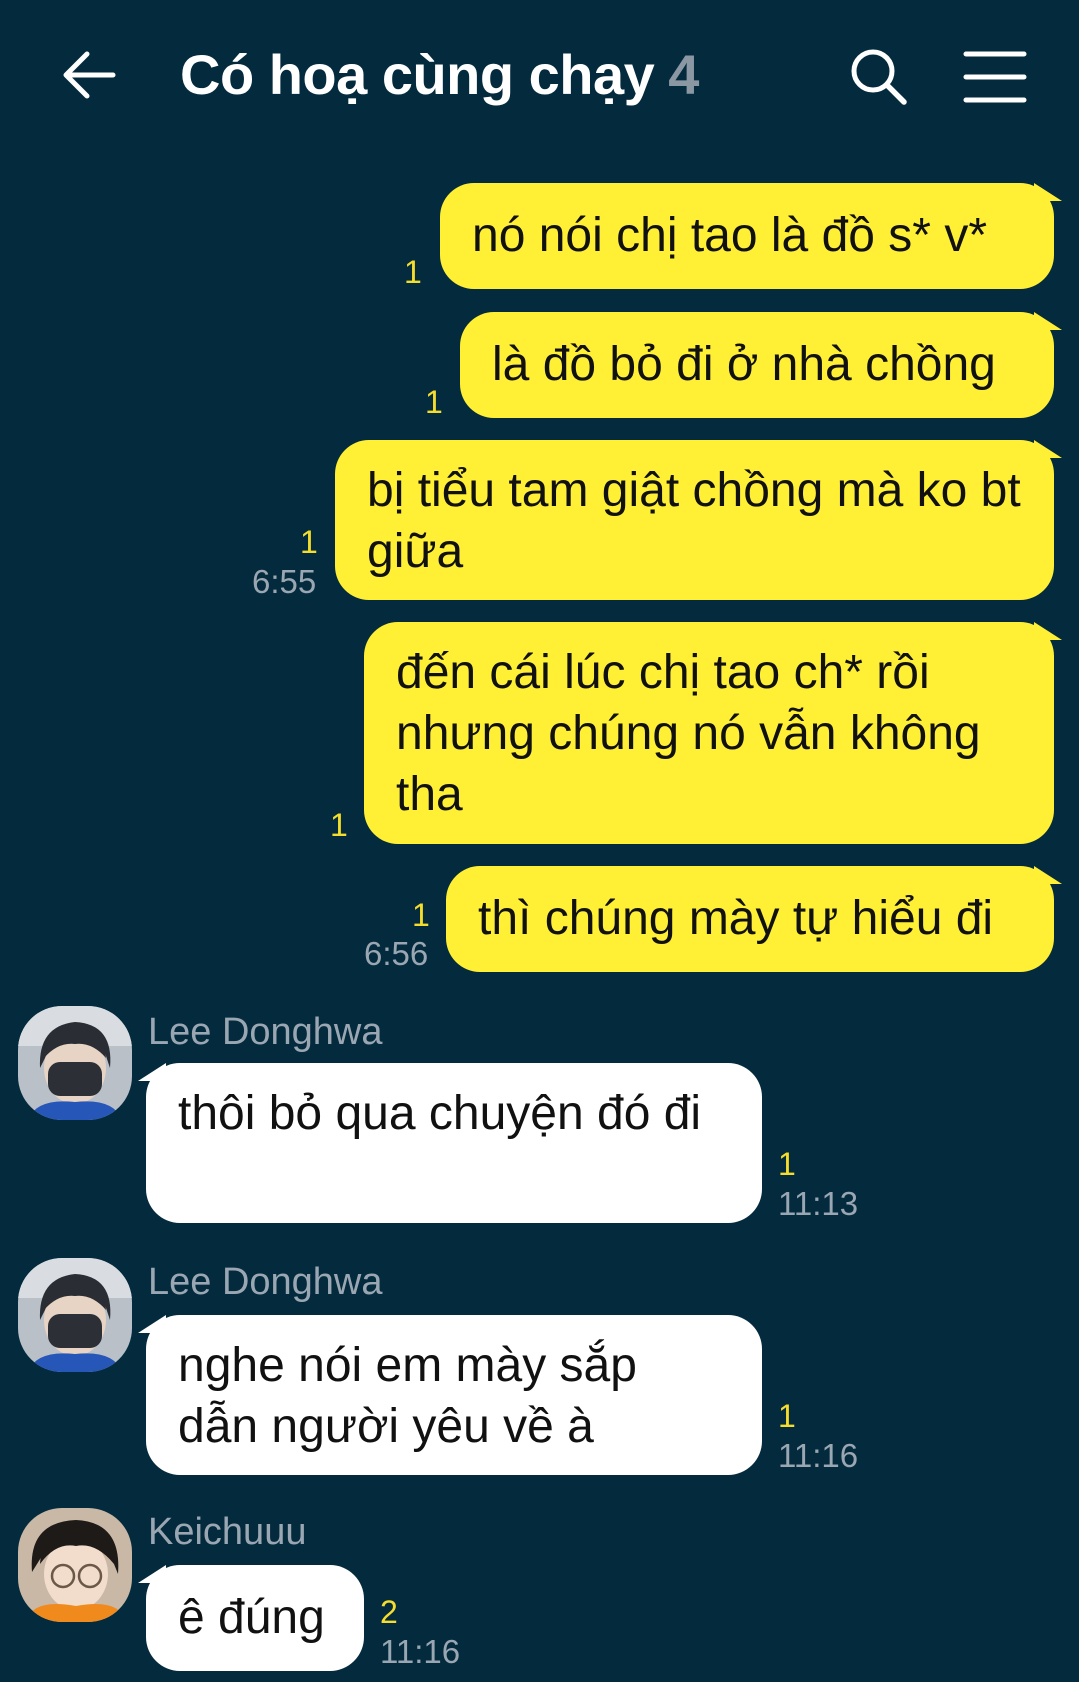 This screenshot has height=1682, width=1079. I want to click on message-text: bị tiểu tam giật chồng mà ko bt giữa, so click(694, 521).